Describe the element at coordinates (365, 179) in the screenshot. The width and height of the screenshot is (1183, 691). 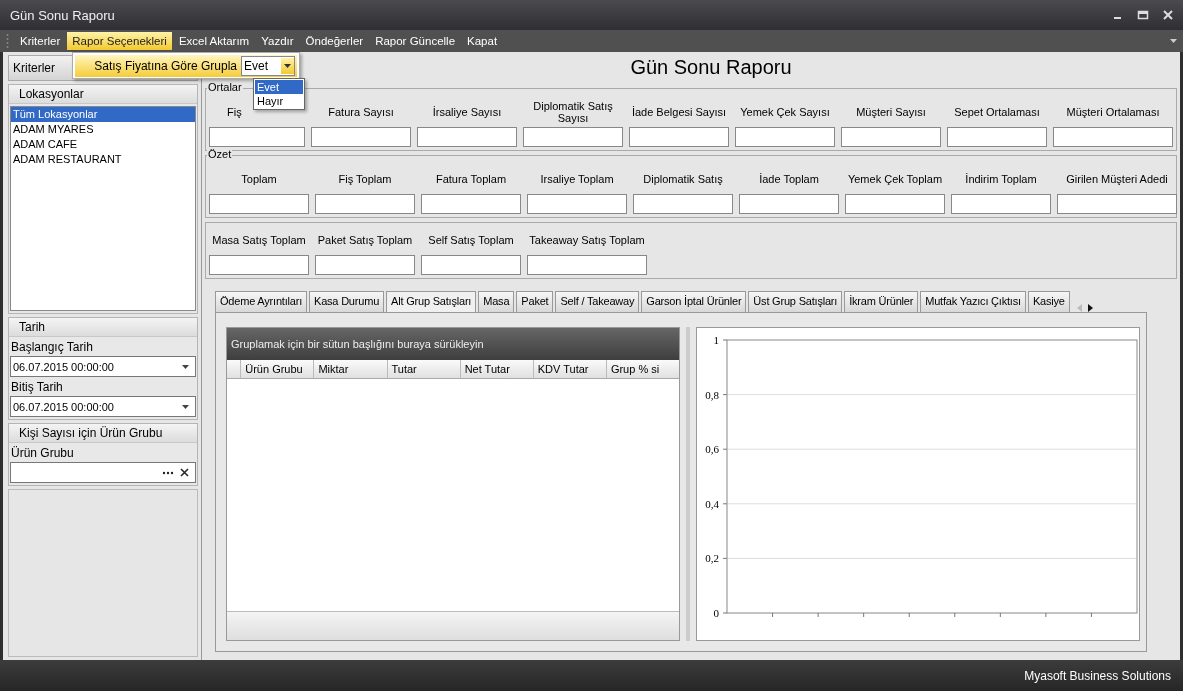
I see `field-label: Fiş Toplam` at that location.